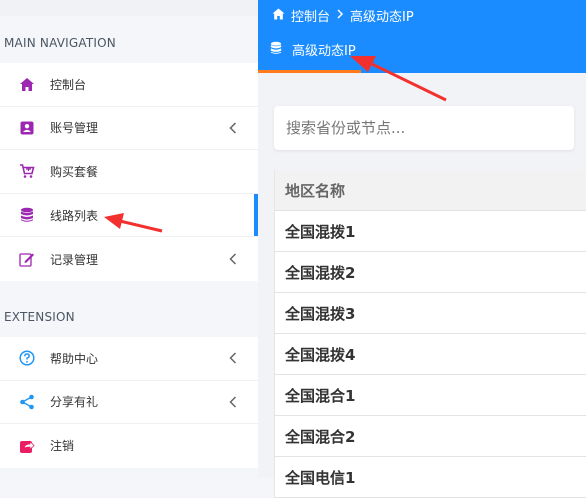 This screenshot has height=498, width=586. I want to click on section-header-main-navigation: MAIN NAVIGATION, so click(129, 43).